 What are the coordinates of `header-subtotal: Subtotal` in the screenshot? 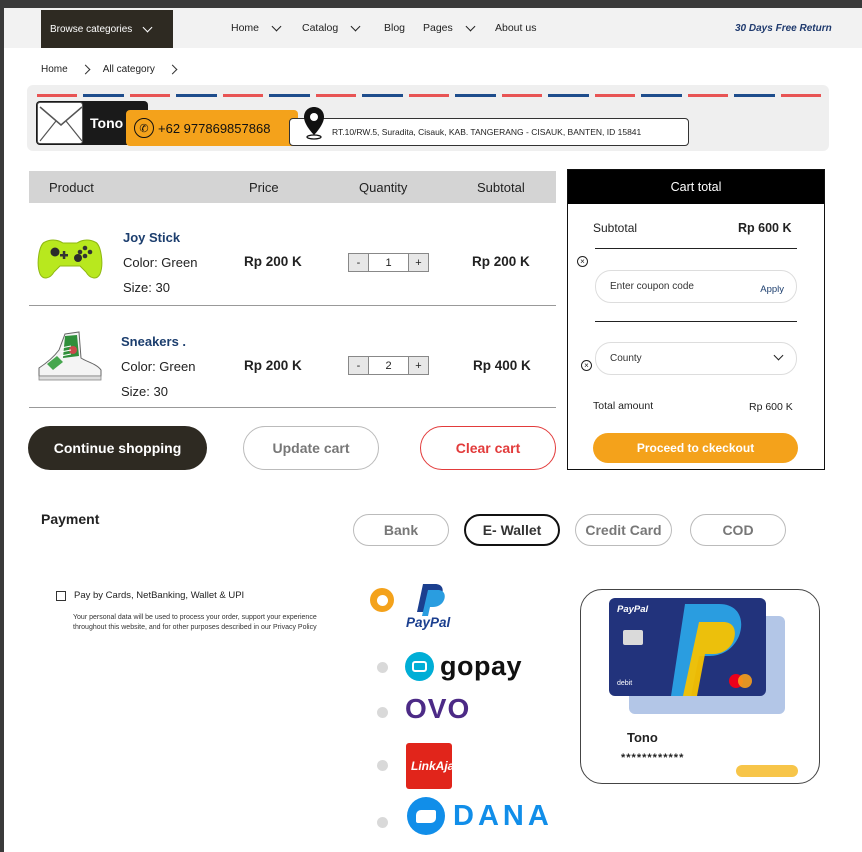 It's located at (501, 187).